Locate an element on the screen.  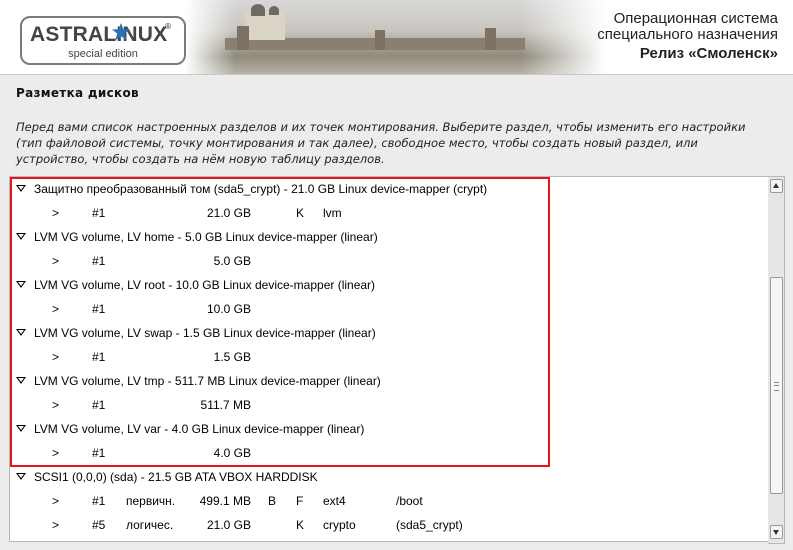
arrow-up-icon is located at coordinates (776, 185).